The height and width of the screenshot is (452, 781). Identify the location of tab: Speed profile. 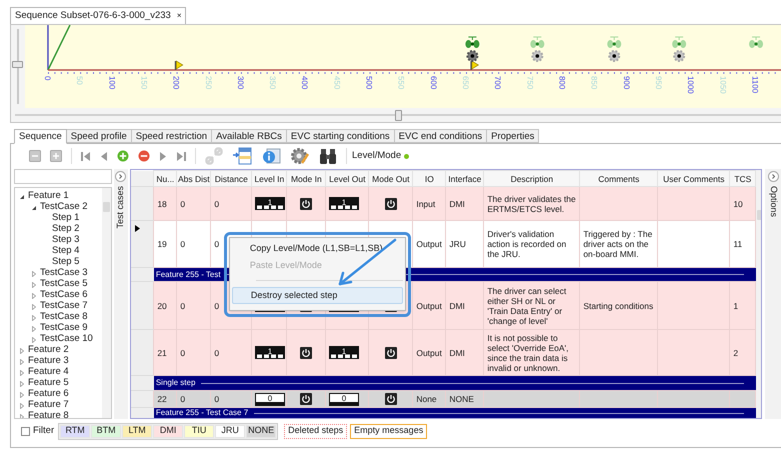
(99, 136).